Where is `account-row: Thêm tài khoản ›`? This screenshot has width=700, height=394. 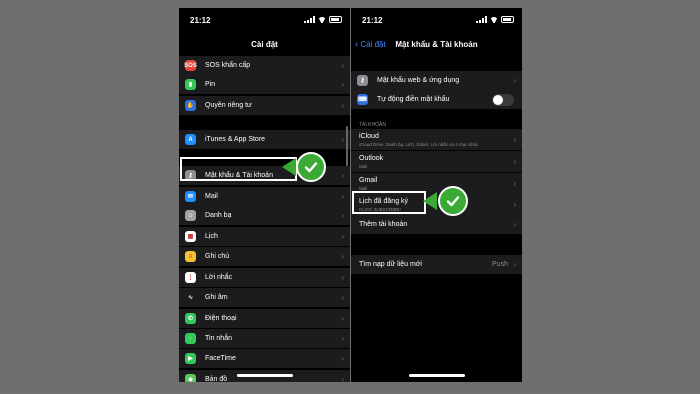
account-row: Thêm tài khoản › is located at coordinates (436, 224).